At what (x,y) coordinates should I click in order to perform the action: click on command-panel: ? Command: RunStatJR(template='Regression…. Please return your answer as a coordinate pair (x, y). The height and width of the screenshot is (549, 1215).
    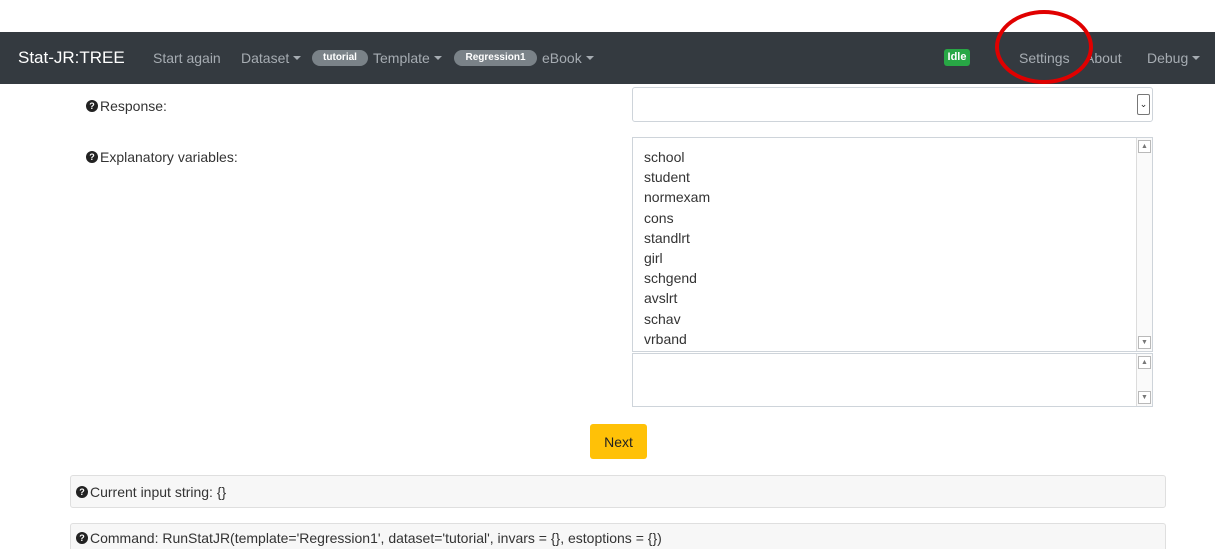
    Looking at the image, I should click on (618, 536).